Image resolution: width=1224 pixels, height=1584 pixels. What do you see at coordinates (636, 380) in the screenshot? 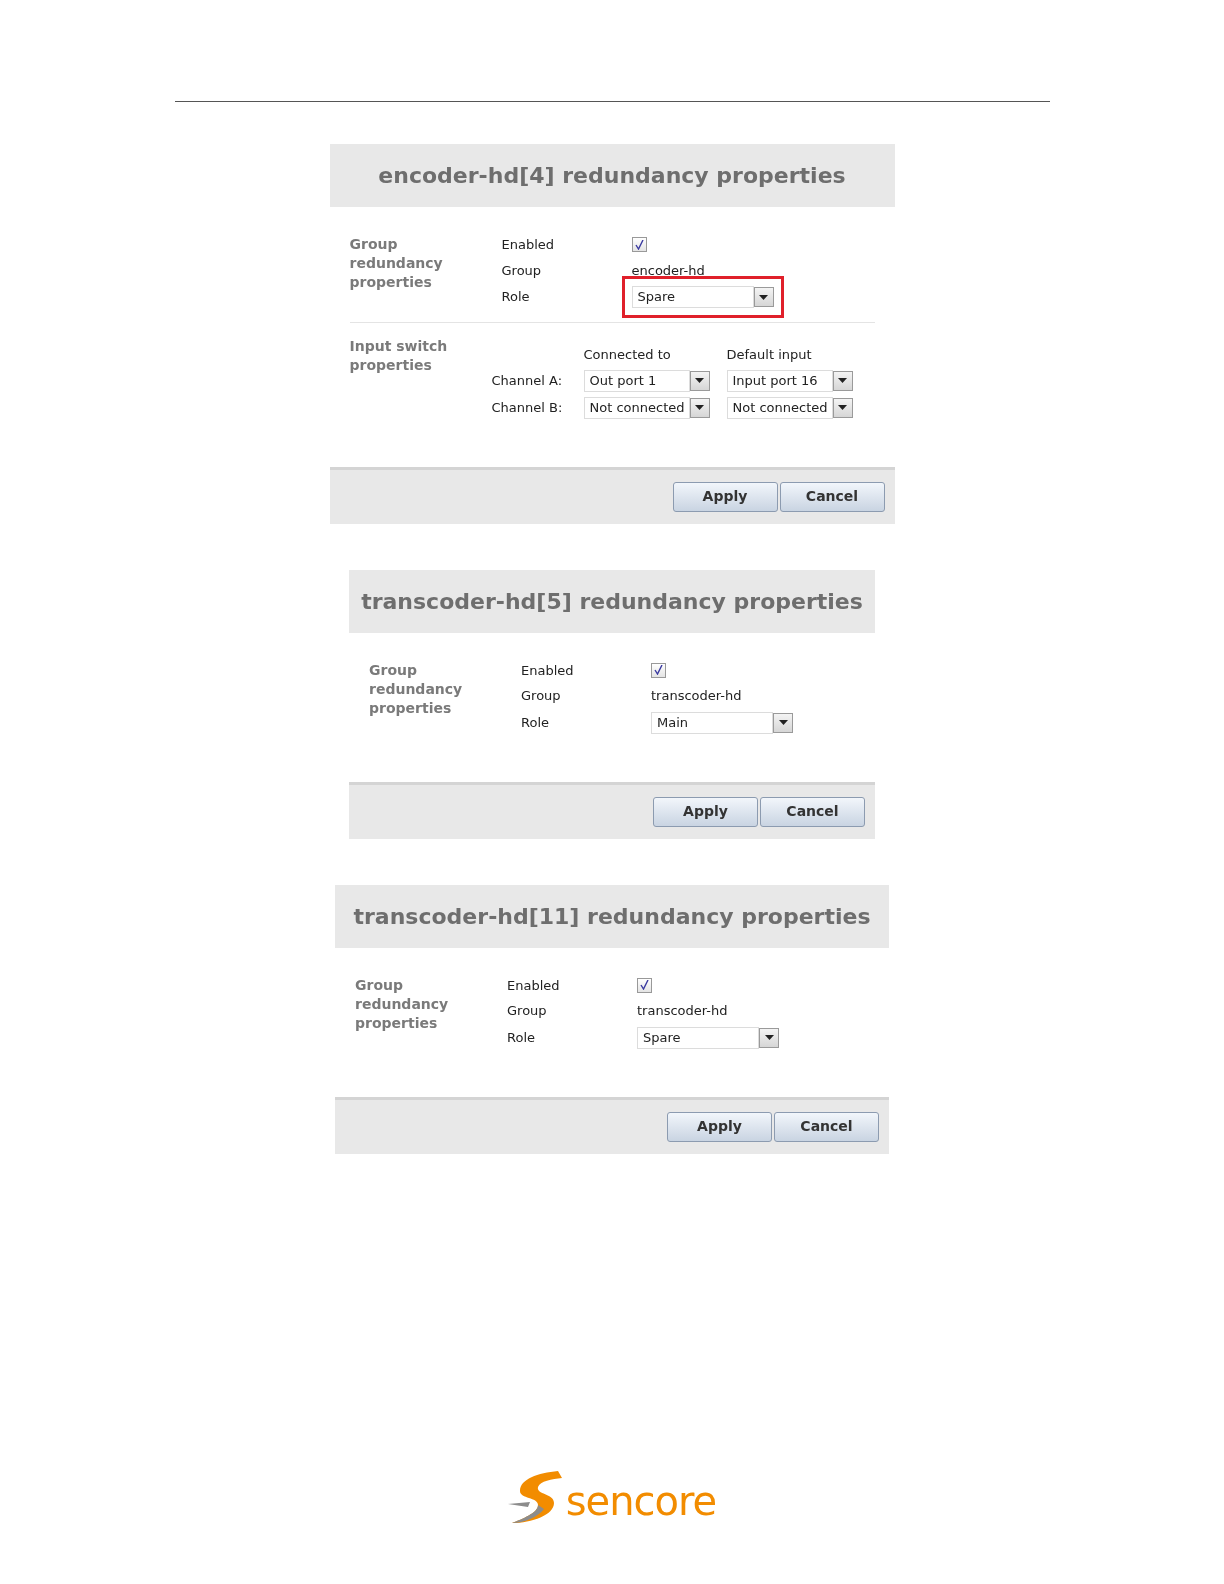
I see `select-field: Out port 1` at bounding box center [636, 380].